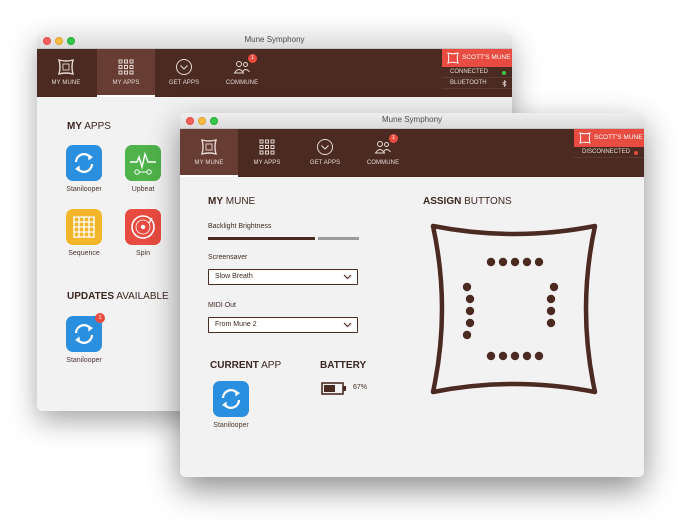 This screenshot has width=680, height=520. What do you see at coordinates (514, 309) in the screenshot?
I see `controller-outline` at bounding box center [514, 309].